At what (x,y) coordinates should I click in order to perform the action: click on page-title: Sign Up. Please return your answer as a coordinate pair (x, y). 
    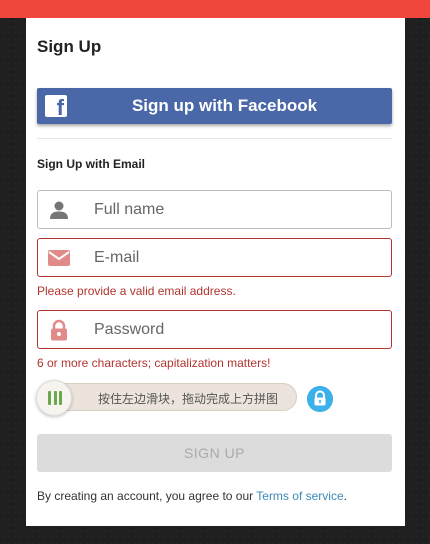
    Looking at the image, I should click on (69, 46).